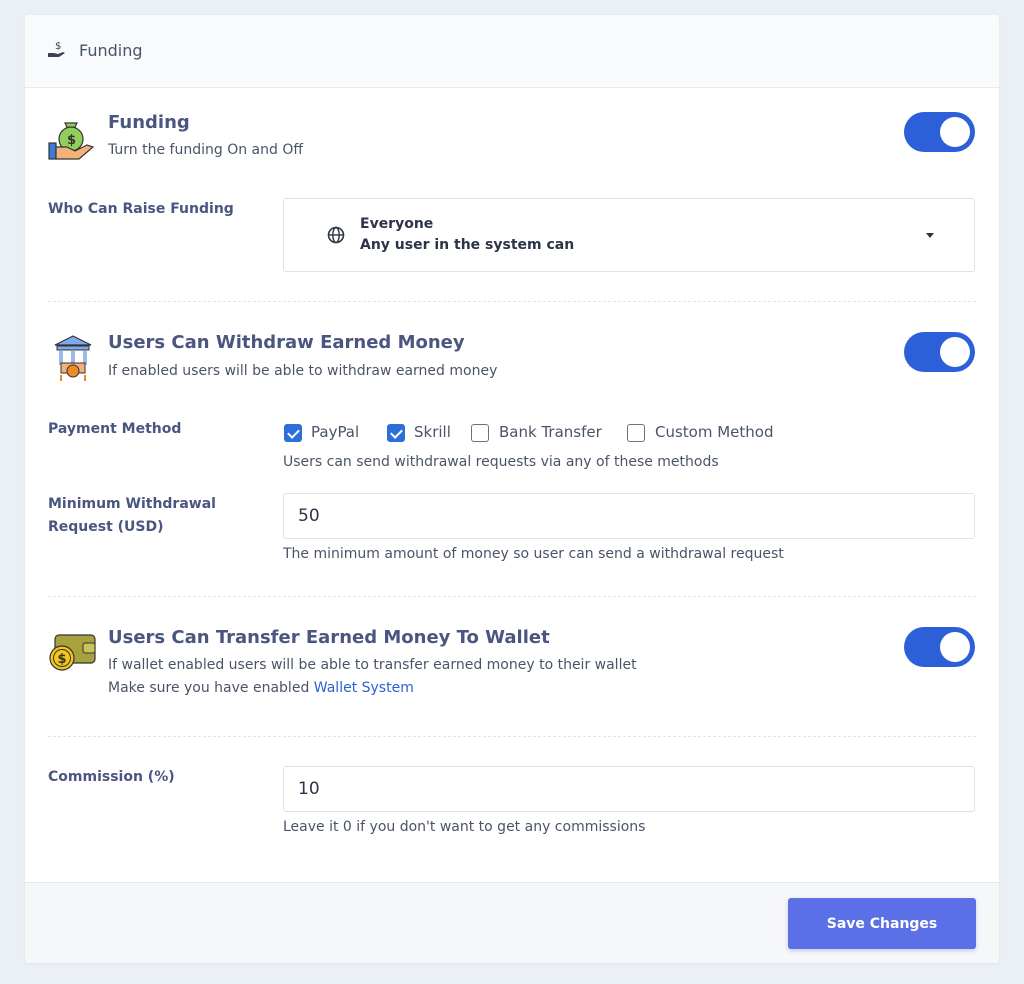 This screenshot has width=1024, height=984. I want to click on card-footer: Save Changes, so click(512, 922).